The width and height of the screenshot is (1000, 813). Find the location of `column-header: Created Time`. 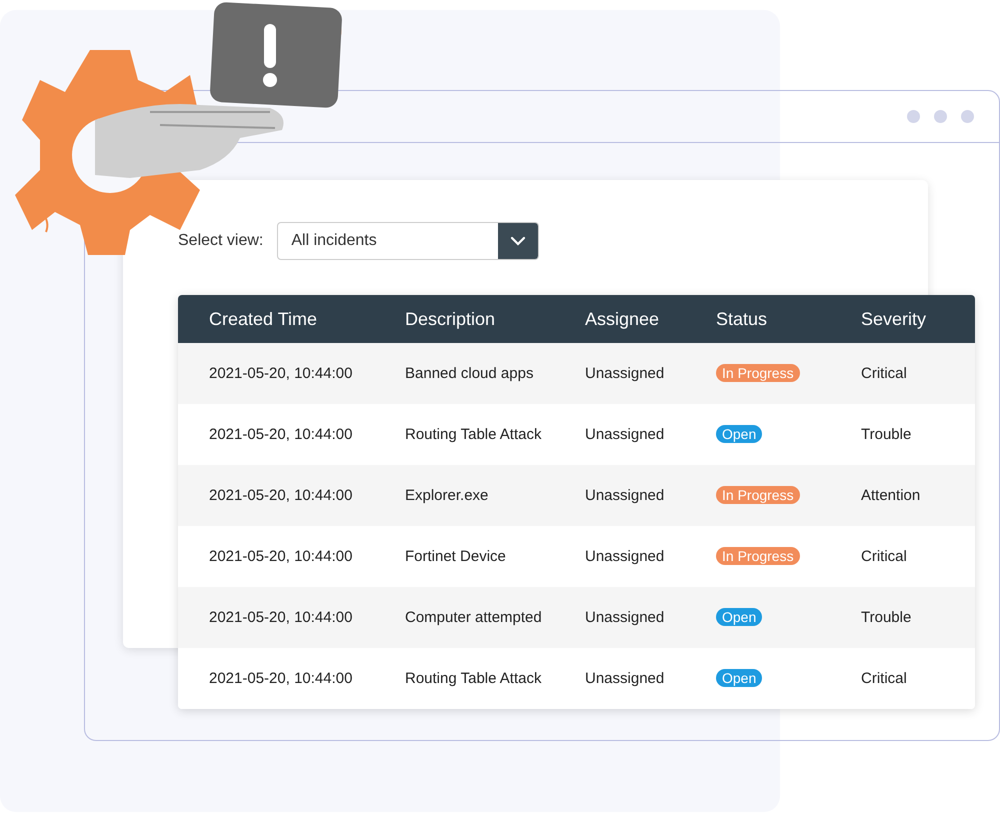

column-header: Created Time is located at coordinates (263, 319).